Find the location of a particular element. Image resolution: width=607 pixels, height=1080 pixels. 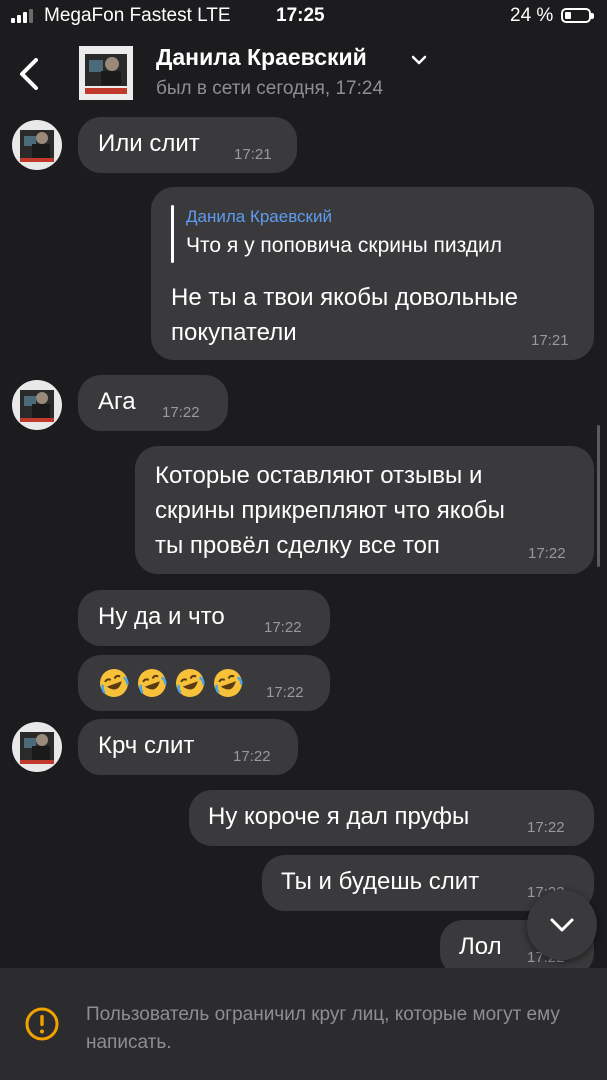

message-text: Крч слит is located at coordinates (146, 745).